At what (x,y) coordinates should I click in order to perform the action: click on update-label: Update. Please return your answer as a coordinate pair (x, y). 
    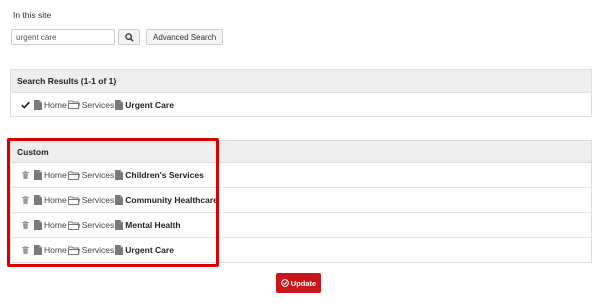
    Looking at the image, I should click on (303, 283).